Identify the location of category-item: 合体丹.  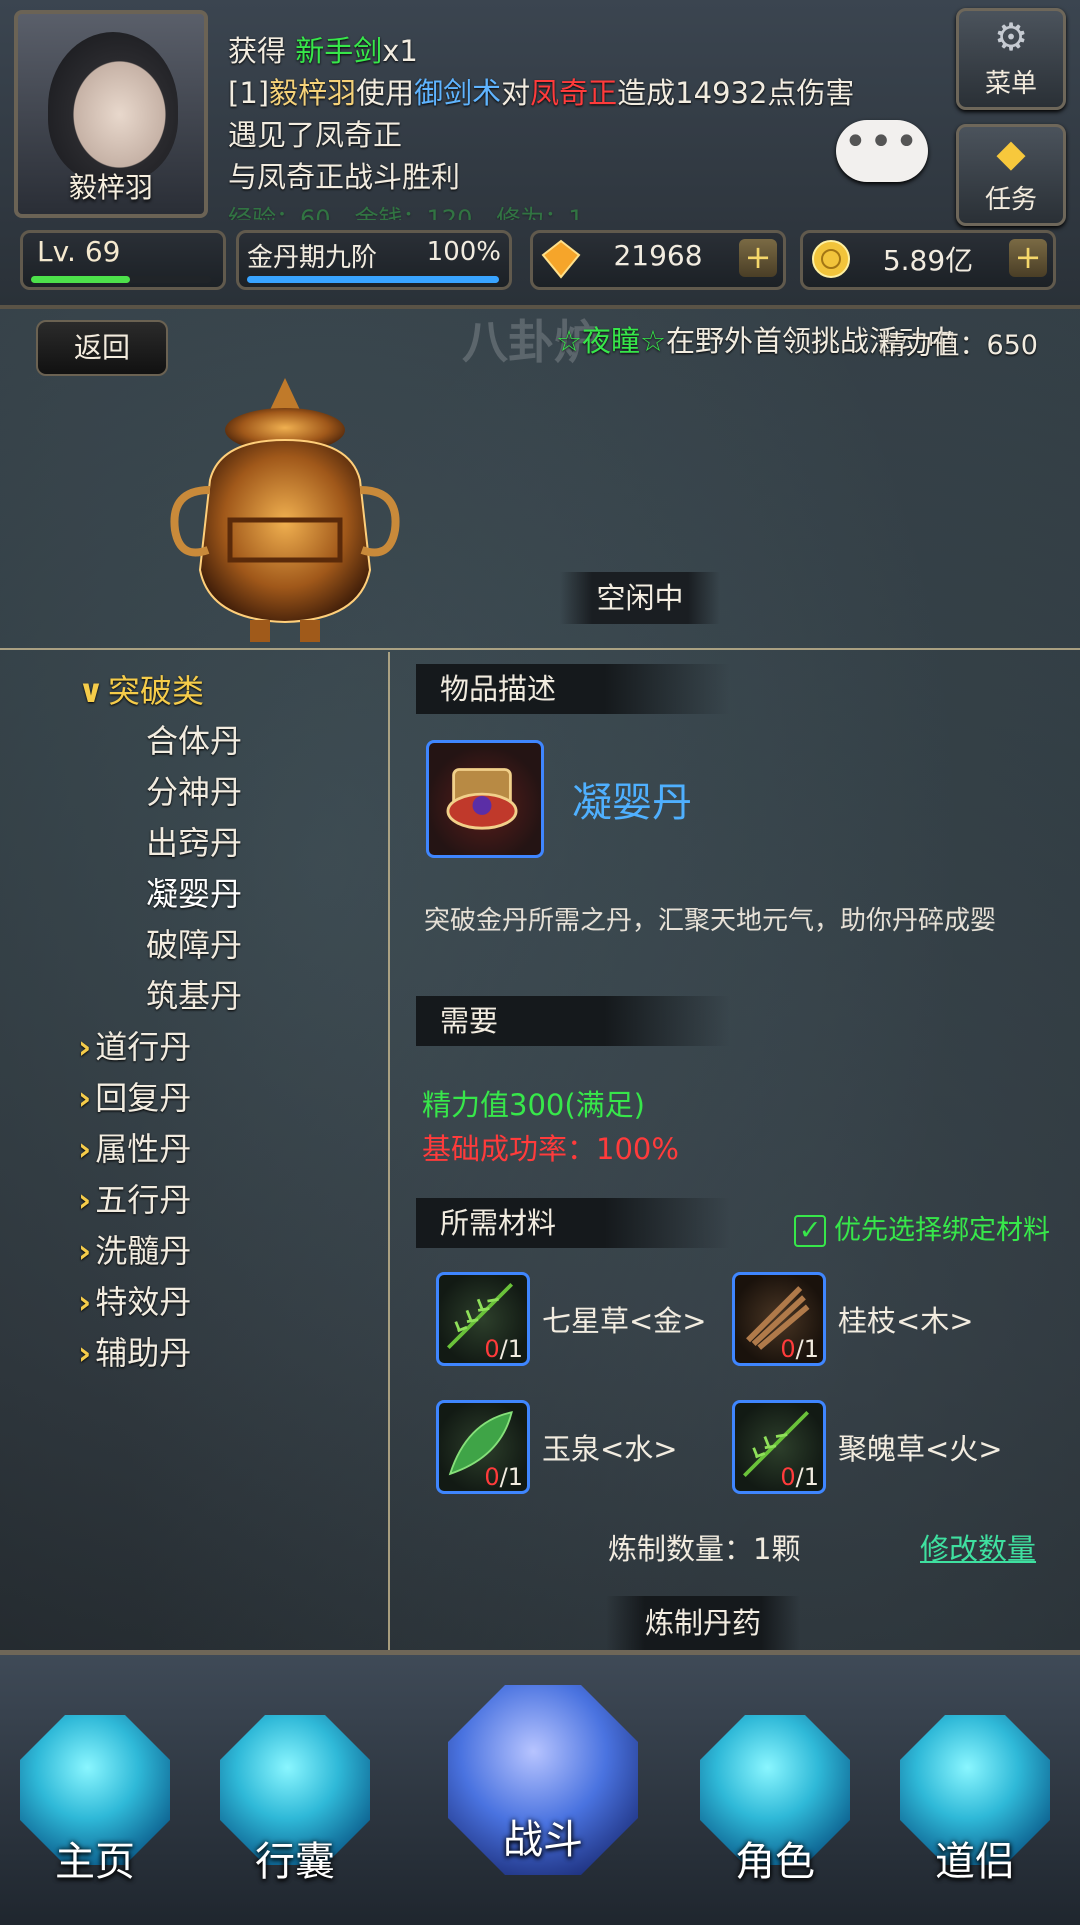
(194, 739).